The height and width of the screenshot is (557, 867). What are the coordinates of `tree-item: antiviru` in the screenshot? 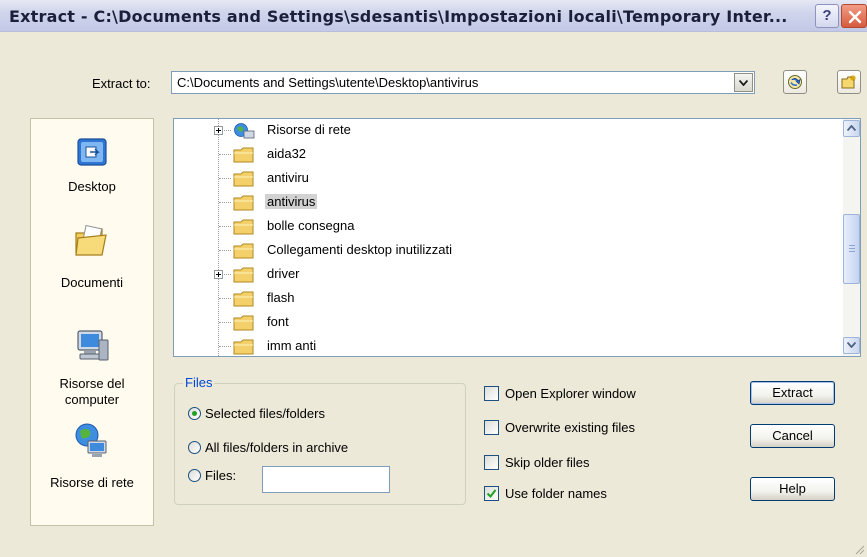 It's located at (504, 179).